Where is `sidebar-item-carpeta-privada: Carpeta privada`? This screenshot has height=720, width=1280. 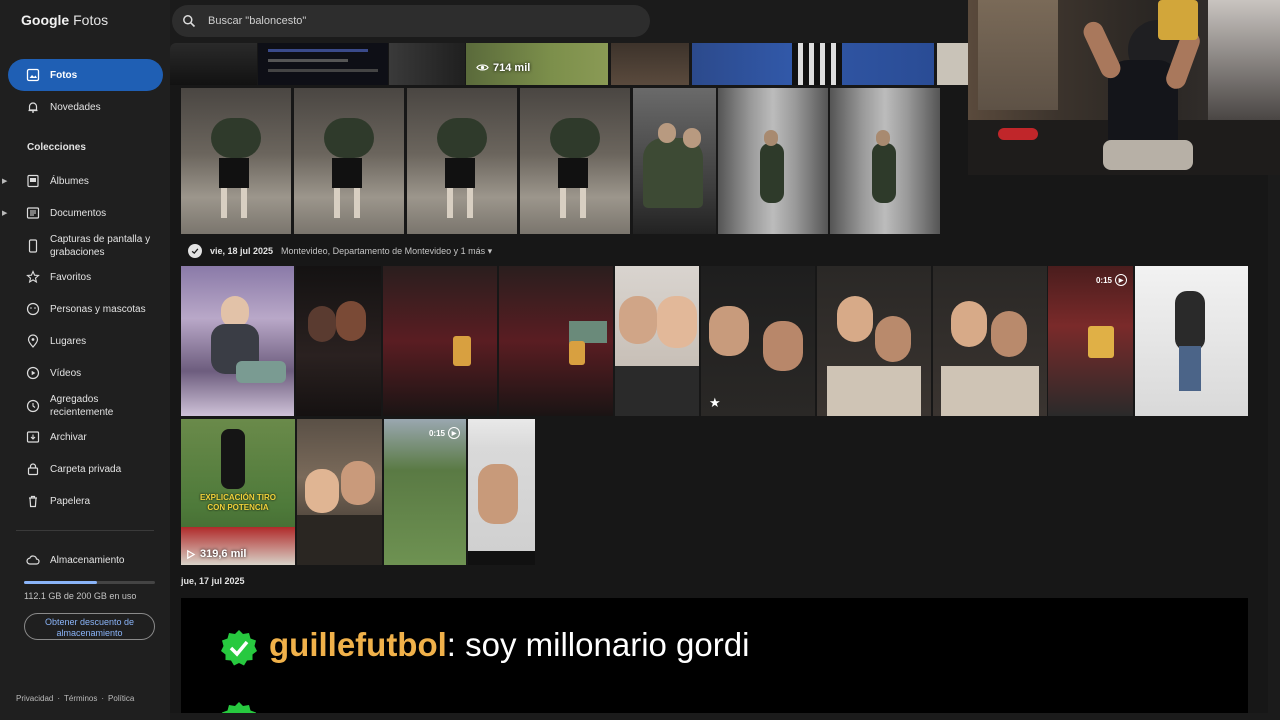 sidebar-item-carpeta-privada: Carpeta privada is located at coordinates (85, 469).